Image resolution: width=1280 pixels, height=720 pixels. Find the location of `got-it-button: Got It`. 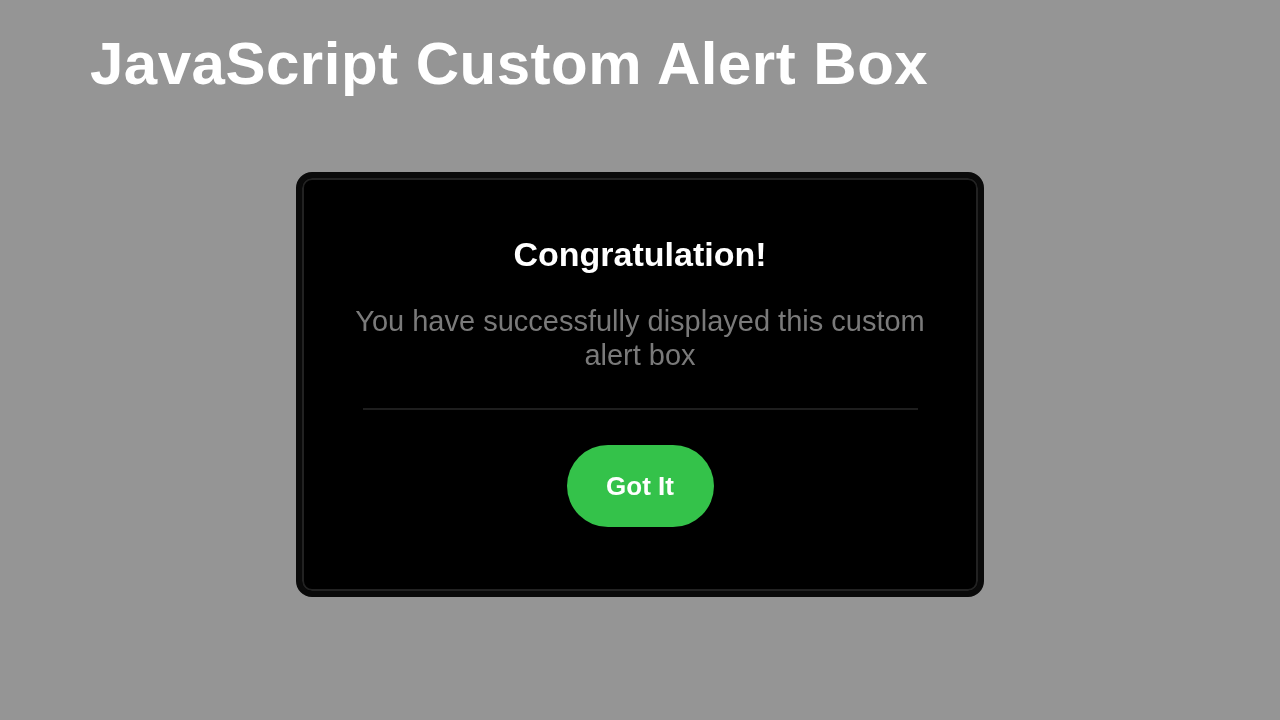

got-it-button: Got It is located at coordinates (640, 486).